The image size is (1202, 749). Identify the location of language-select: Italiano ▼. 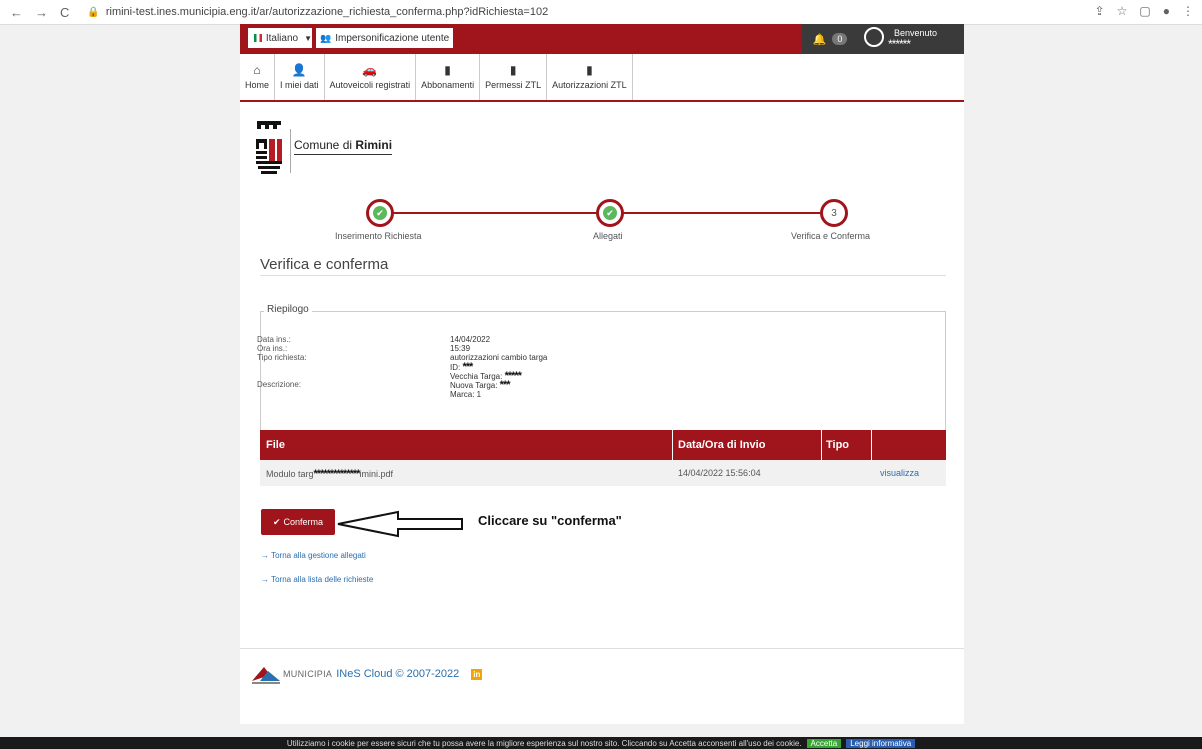
(280, 38).